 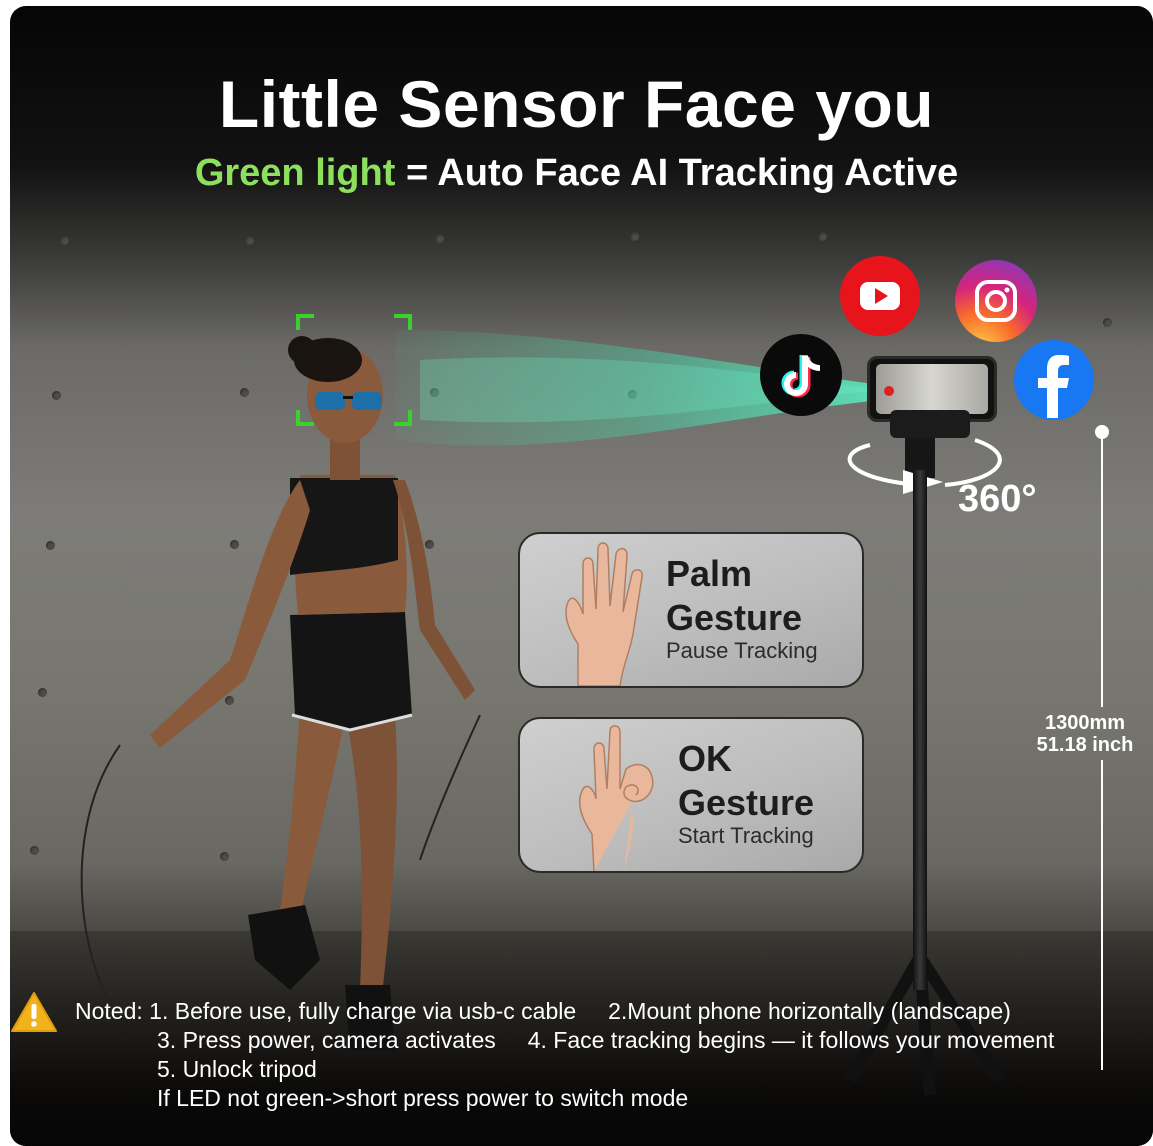 What do you see at coordinates (920, 730) in the screenshot?
I see `tripod-pole` at bounding box center [920, 730].